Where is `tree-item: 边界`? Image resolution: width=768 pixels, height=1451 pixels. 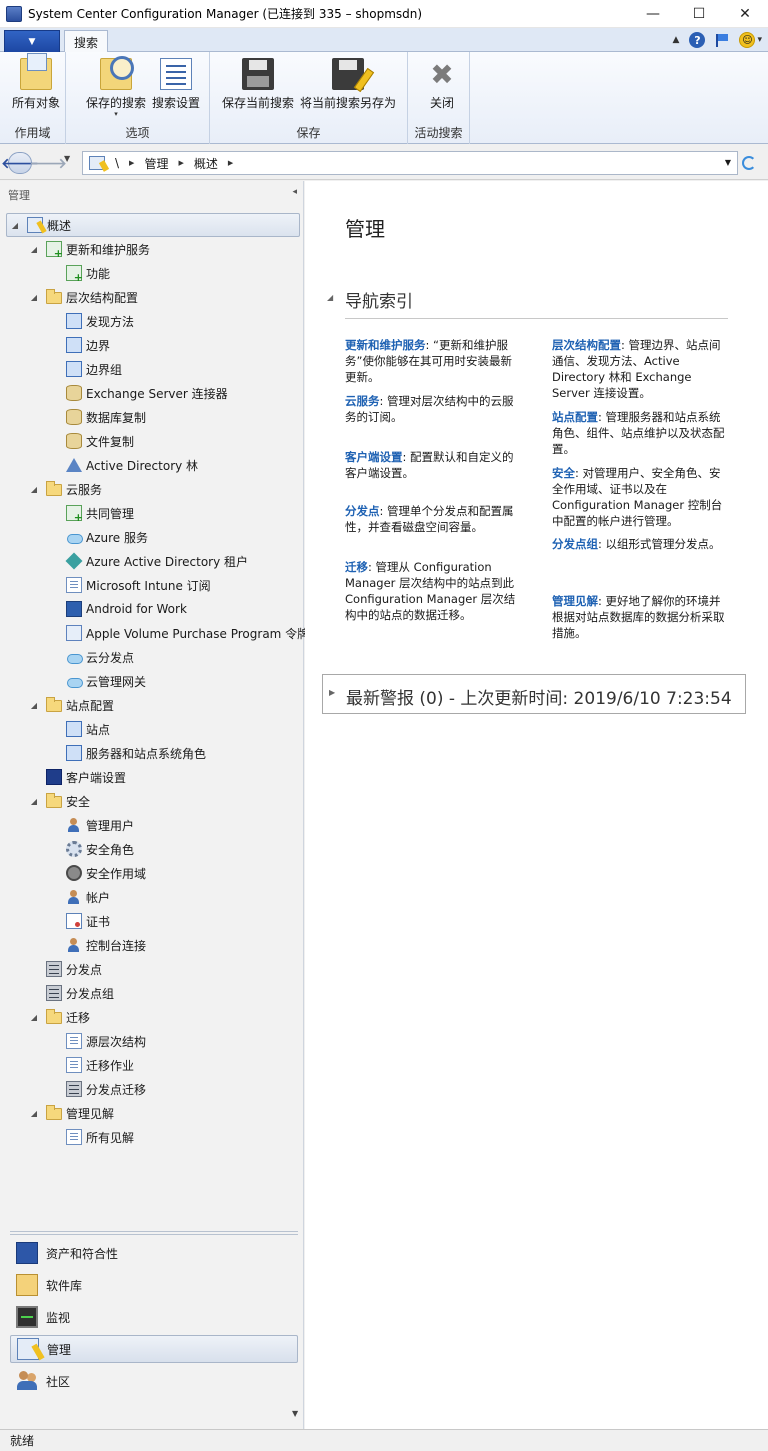 tree-item: 边界 is located at coordinates (79, 345).